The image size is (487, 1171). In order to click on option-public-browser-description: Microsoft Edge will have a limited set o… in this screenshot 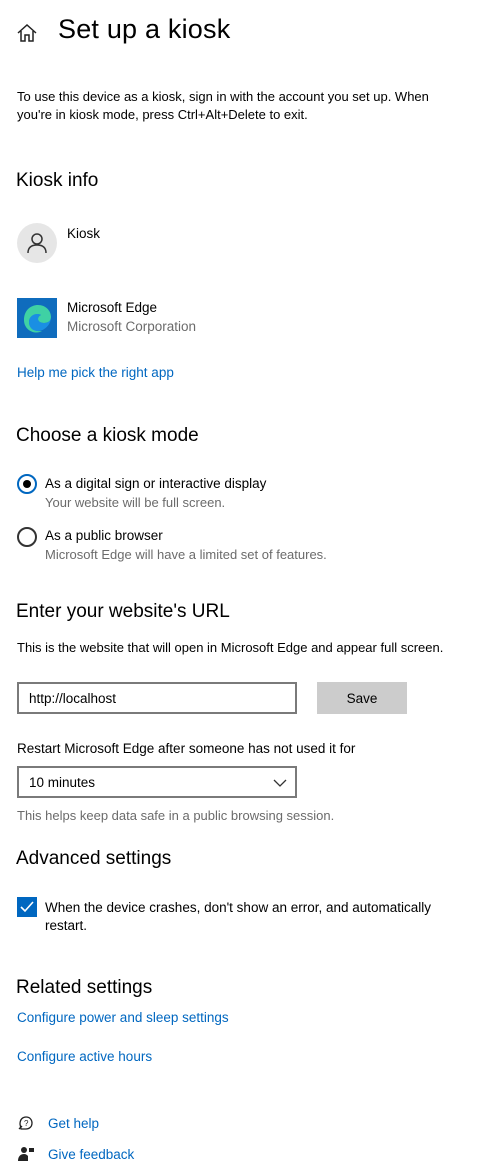, I will do `click(186, 554)`.